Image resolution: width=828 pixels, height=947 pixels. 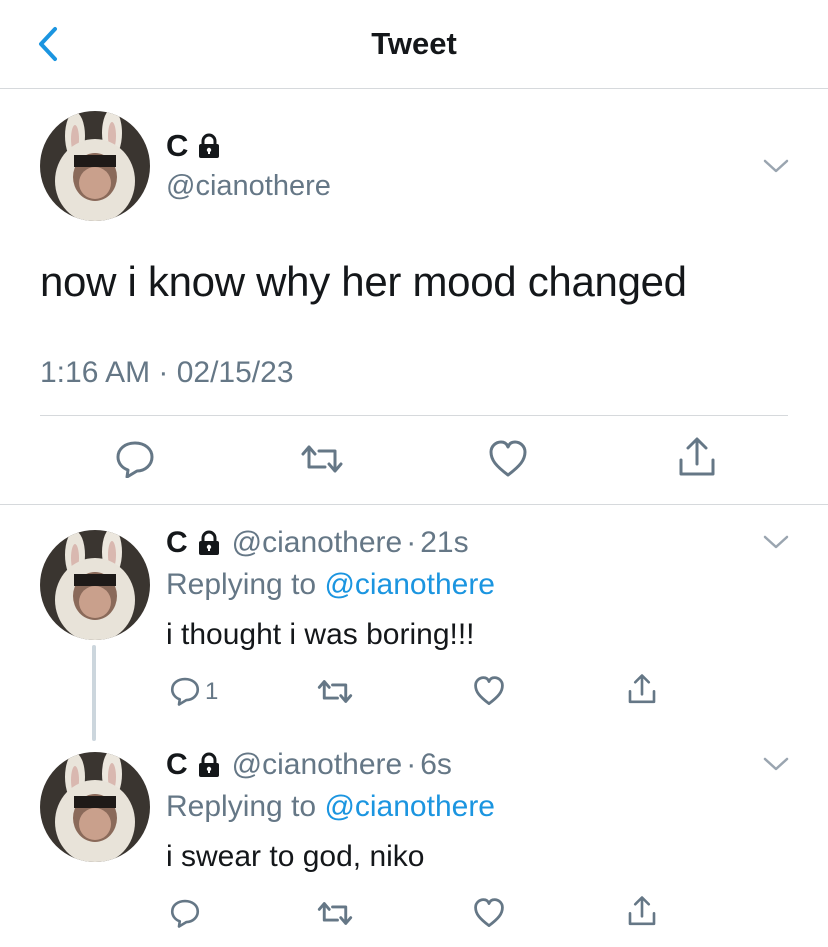 I want to click on thread-line, so click(x=94, y=693).